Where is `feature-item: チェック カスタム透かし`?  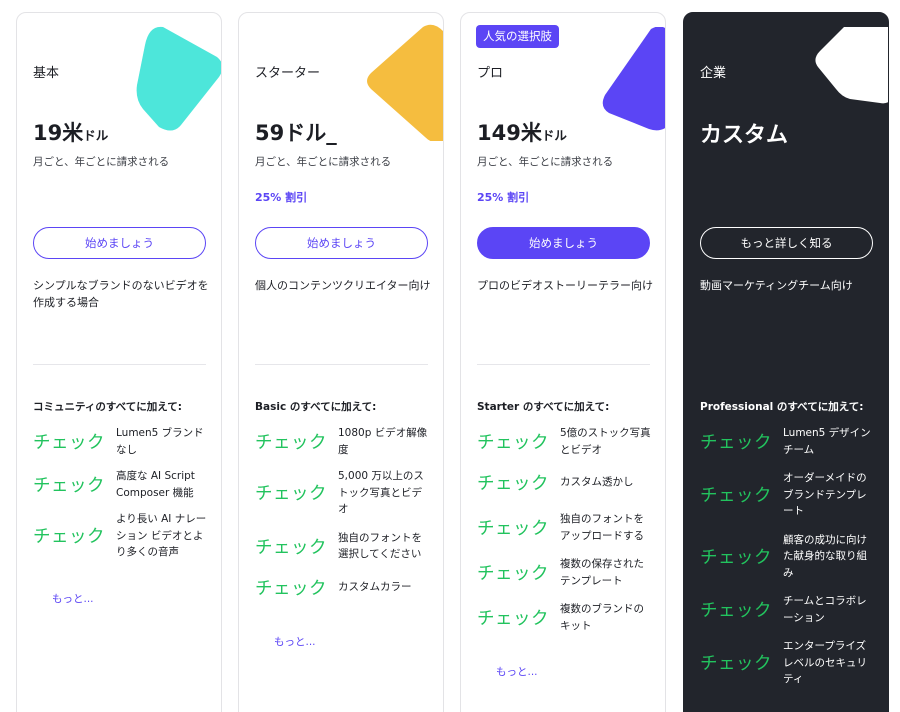 feature-item: チェック カスタム透かし is located at coordinates (567, 482).